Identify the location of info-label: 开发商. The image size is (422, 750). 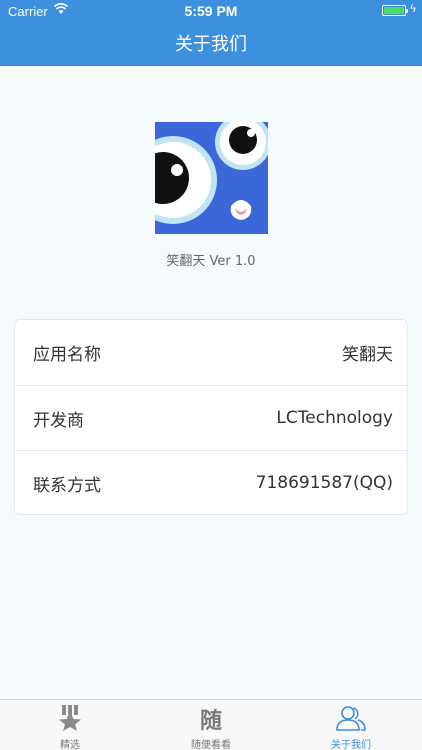
(58, 420).